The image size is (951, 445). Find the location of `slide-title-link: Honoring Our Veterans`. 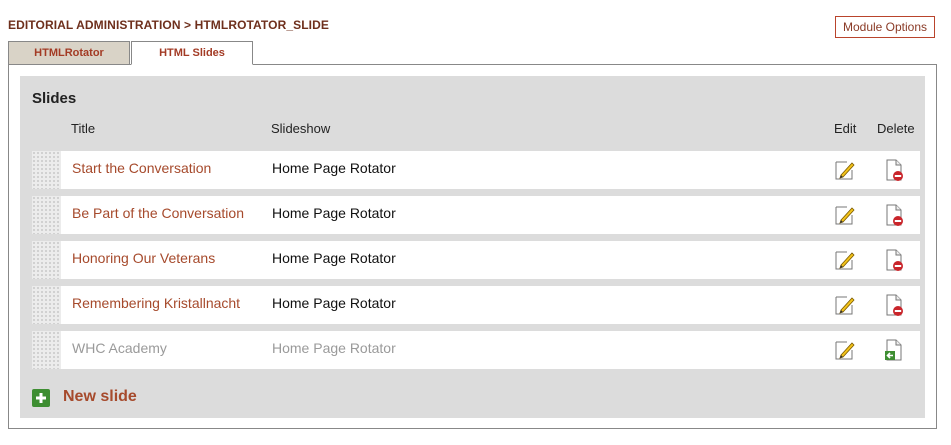

slide-title-link: Honoring Our Veterans is located at coordinates (143, 258).